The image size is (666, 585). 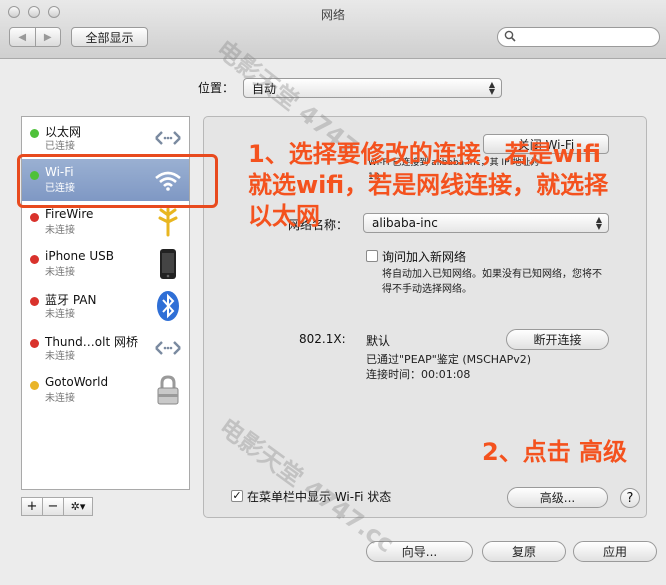 I want to click on location-label: 位置：, so click(x=216, y=88).